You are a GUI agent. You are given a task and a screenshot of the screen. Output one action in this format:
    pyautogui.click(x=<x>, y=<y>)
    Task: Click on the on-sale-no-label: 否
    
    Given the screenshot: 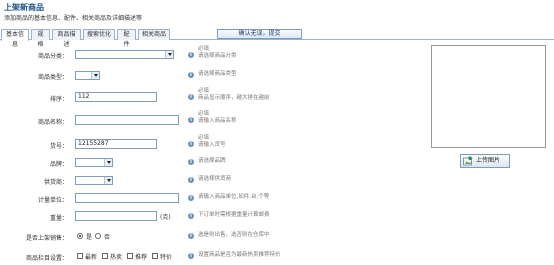 What is the action you would take?
    pyautogui.click(x=107, y=237)
    